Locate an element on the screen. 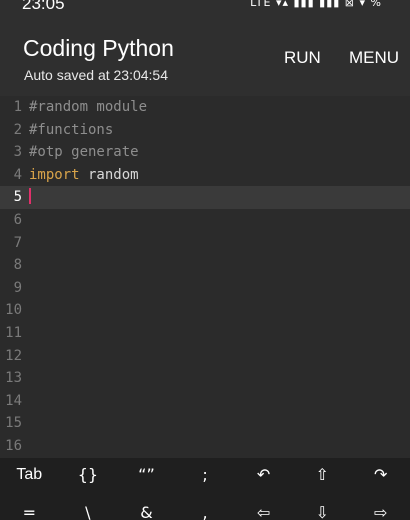 This screenshot has height=520, width=410. code-line: 12 is located at coordinates (205, 356).